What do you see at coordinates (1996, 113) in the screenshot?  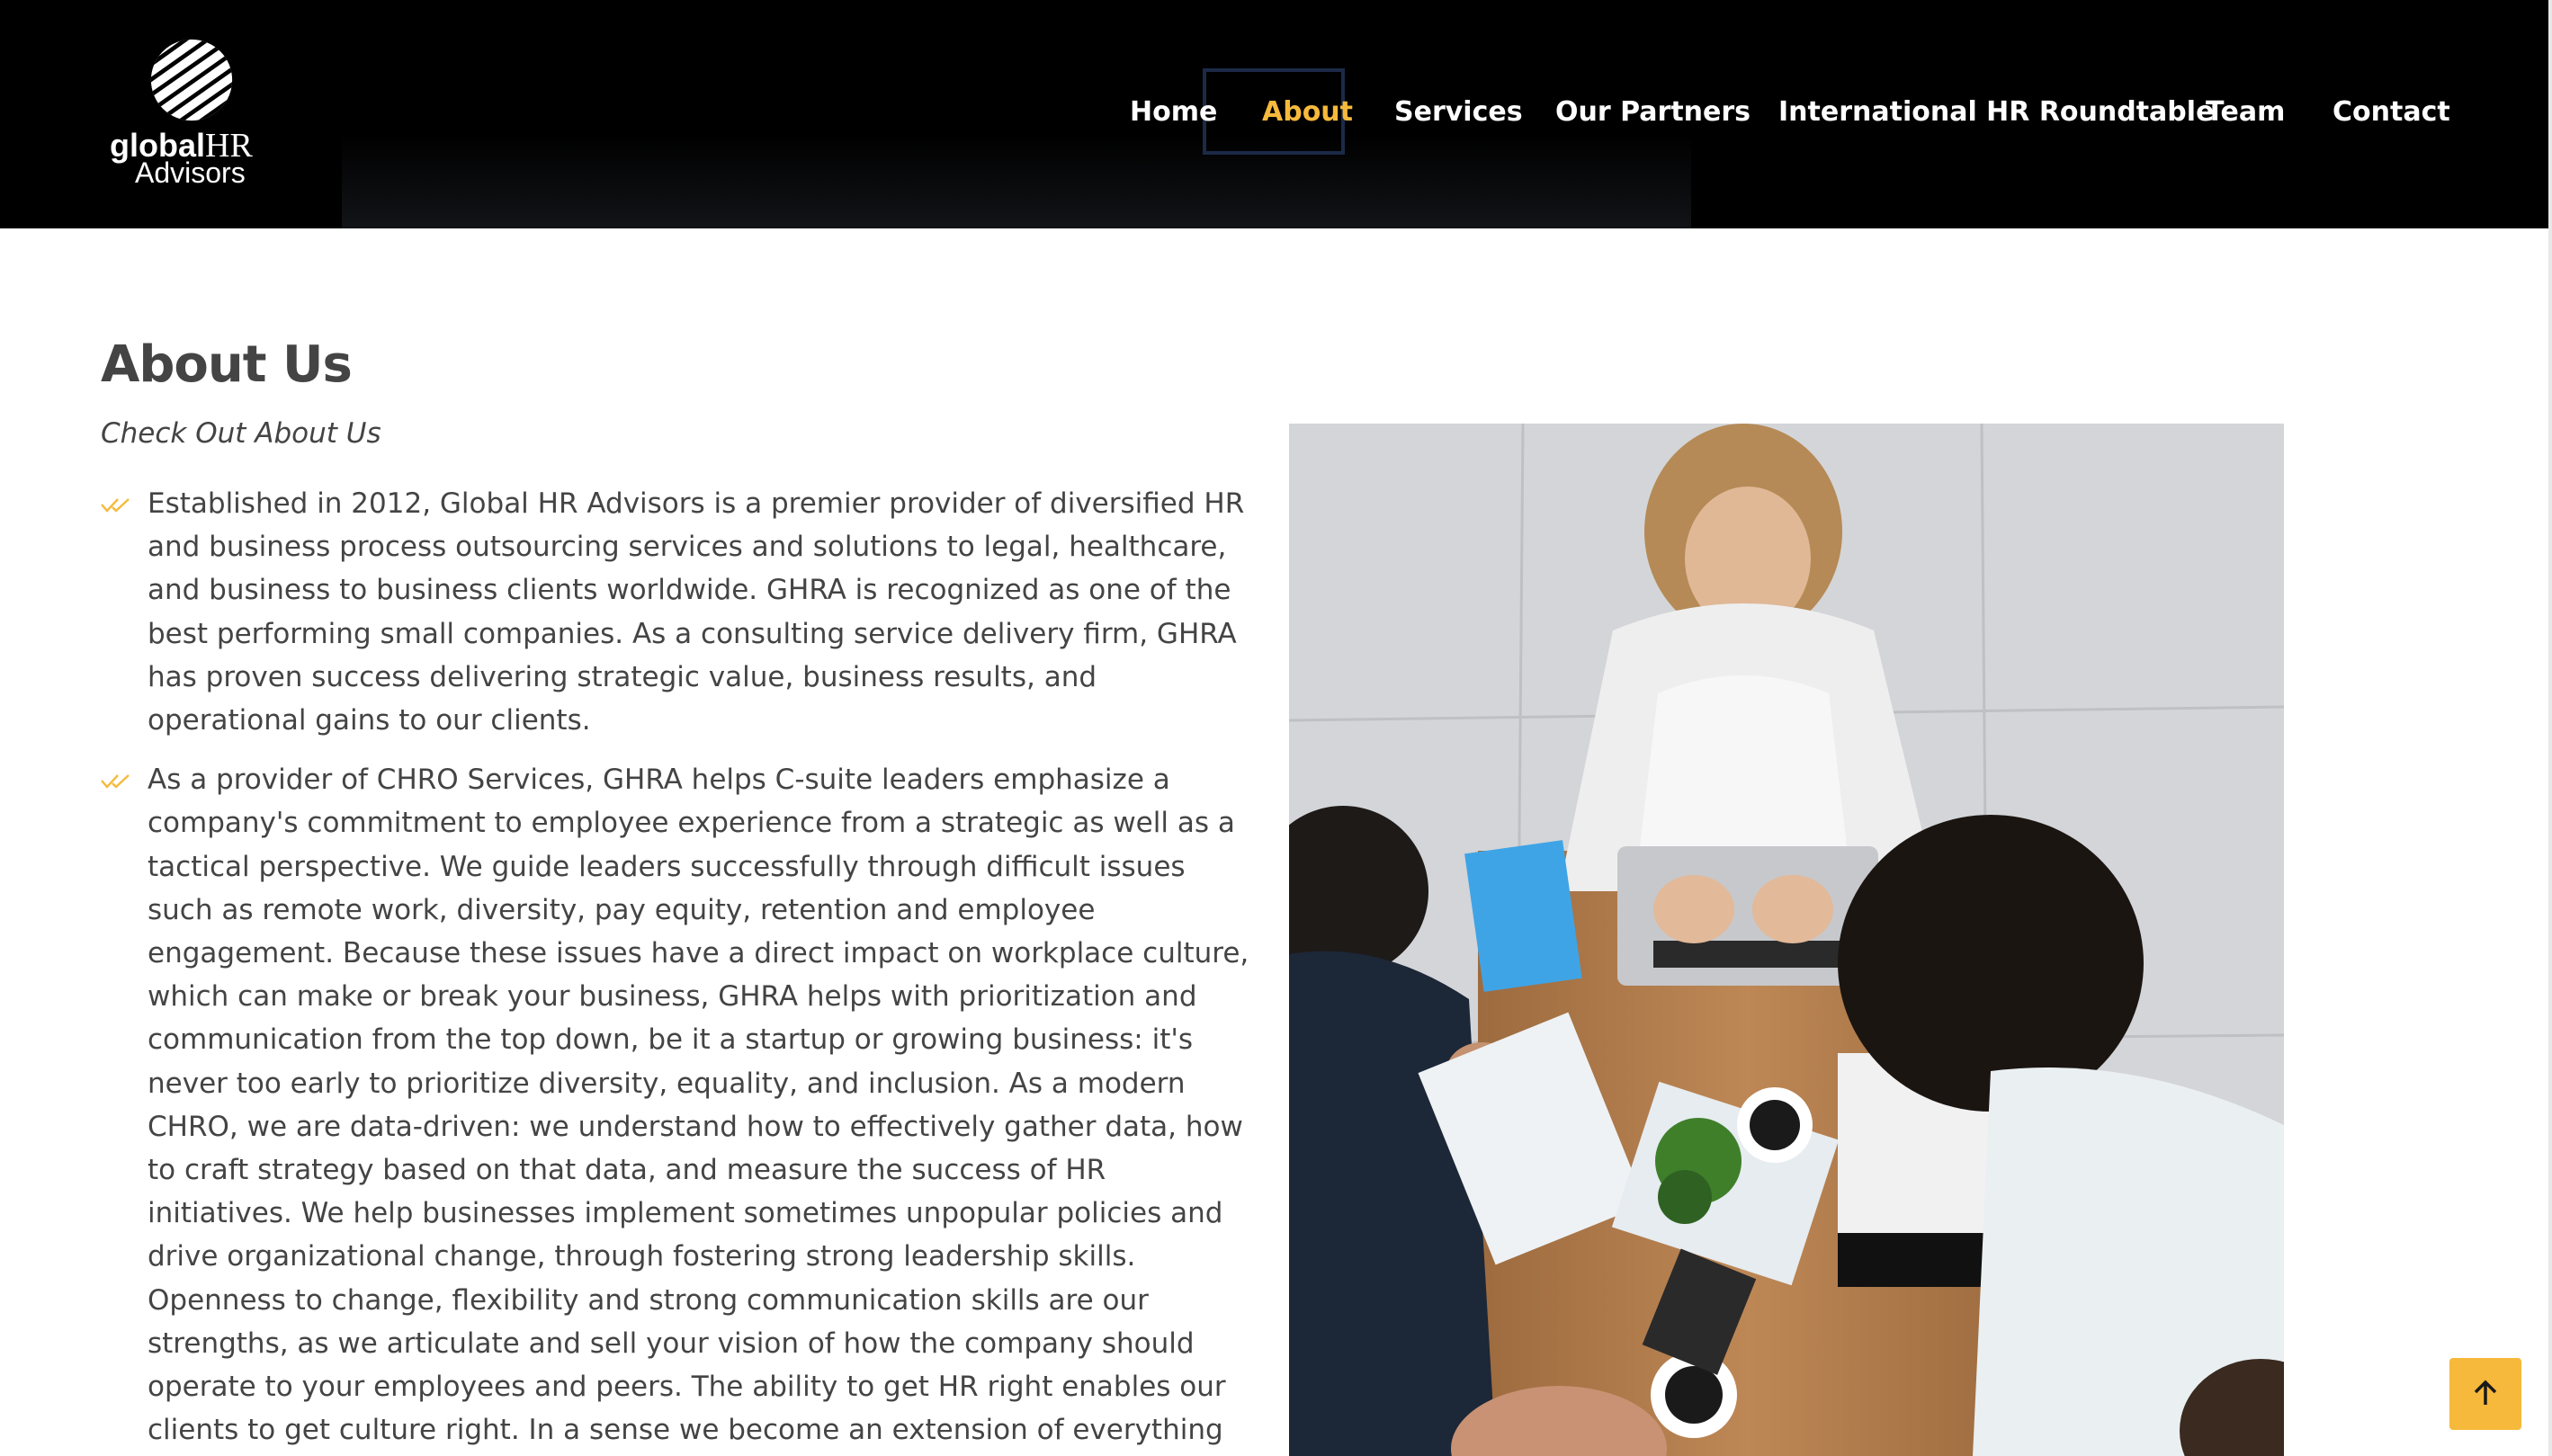 I see `nav-international-hr-roundtable: International HR Roundtable` at bounding box center [1996, 113].